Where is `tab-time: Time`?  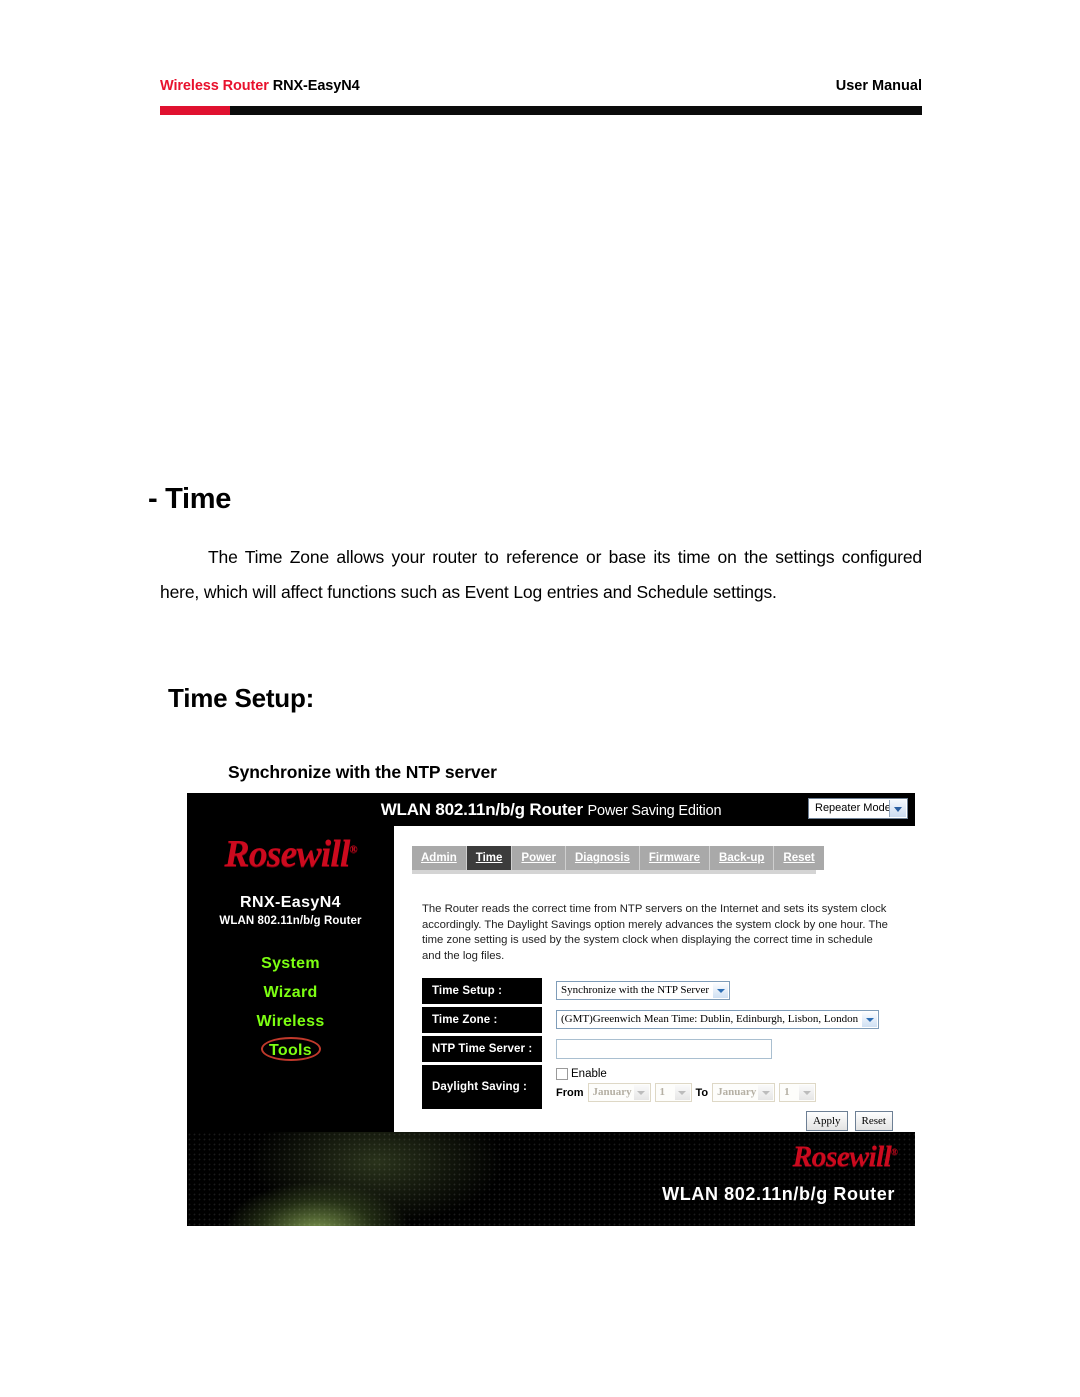
tab-time: Time is located at coordinates (489, 858).